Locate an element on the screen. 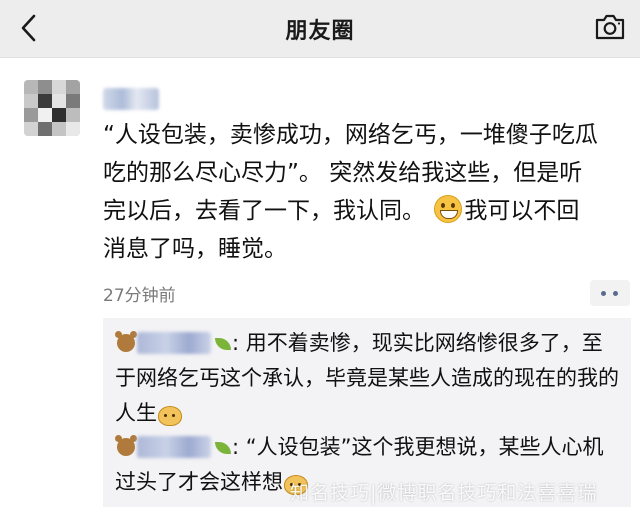 The height and width of the screenshot is (507, 640). post-line-3b: 我可以不回 is located at coordinates (522, 211).